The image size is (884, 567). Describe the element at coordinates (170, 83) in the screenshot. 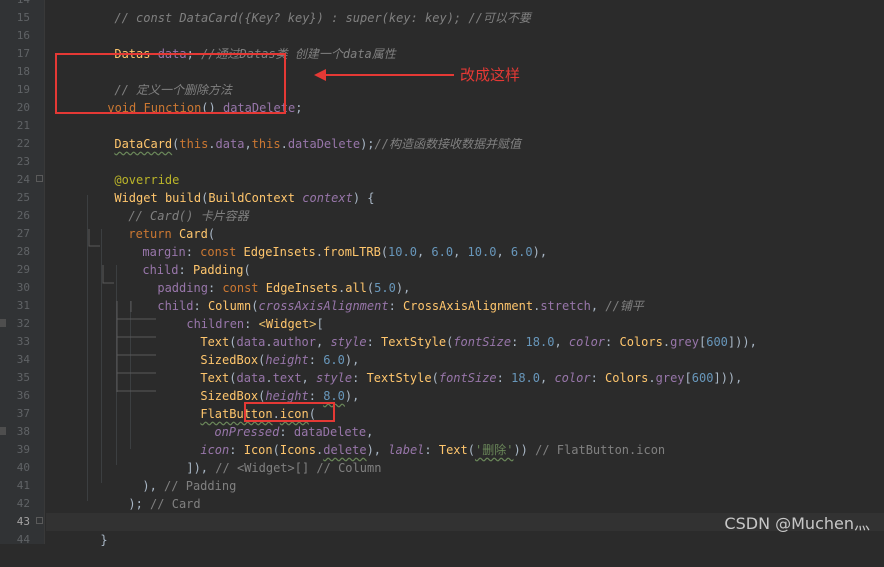

I see `highlight-box-delete-method` at that location.